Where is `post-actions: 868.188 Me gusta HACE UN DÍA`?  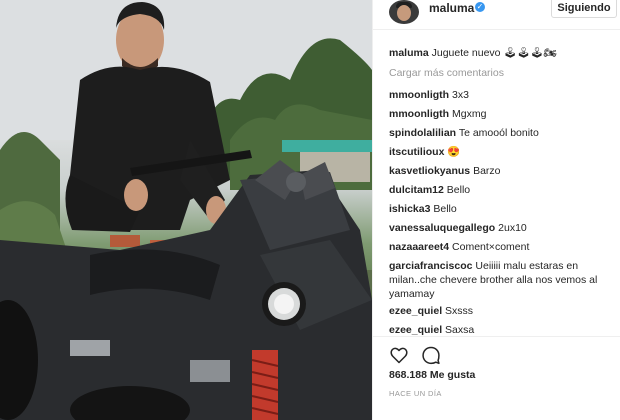
post-actions: 868.188 Me gusta HACE UN DÍA is located at coordinates (496, 378).